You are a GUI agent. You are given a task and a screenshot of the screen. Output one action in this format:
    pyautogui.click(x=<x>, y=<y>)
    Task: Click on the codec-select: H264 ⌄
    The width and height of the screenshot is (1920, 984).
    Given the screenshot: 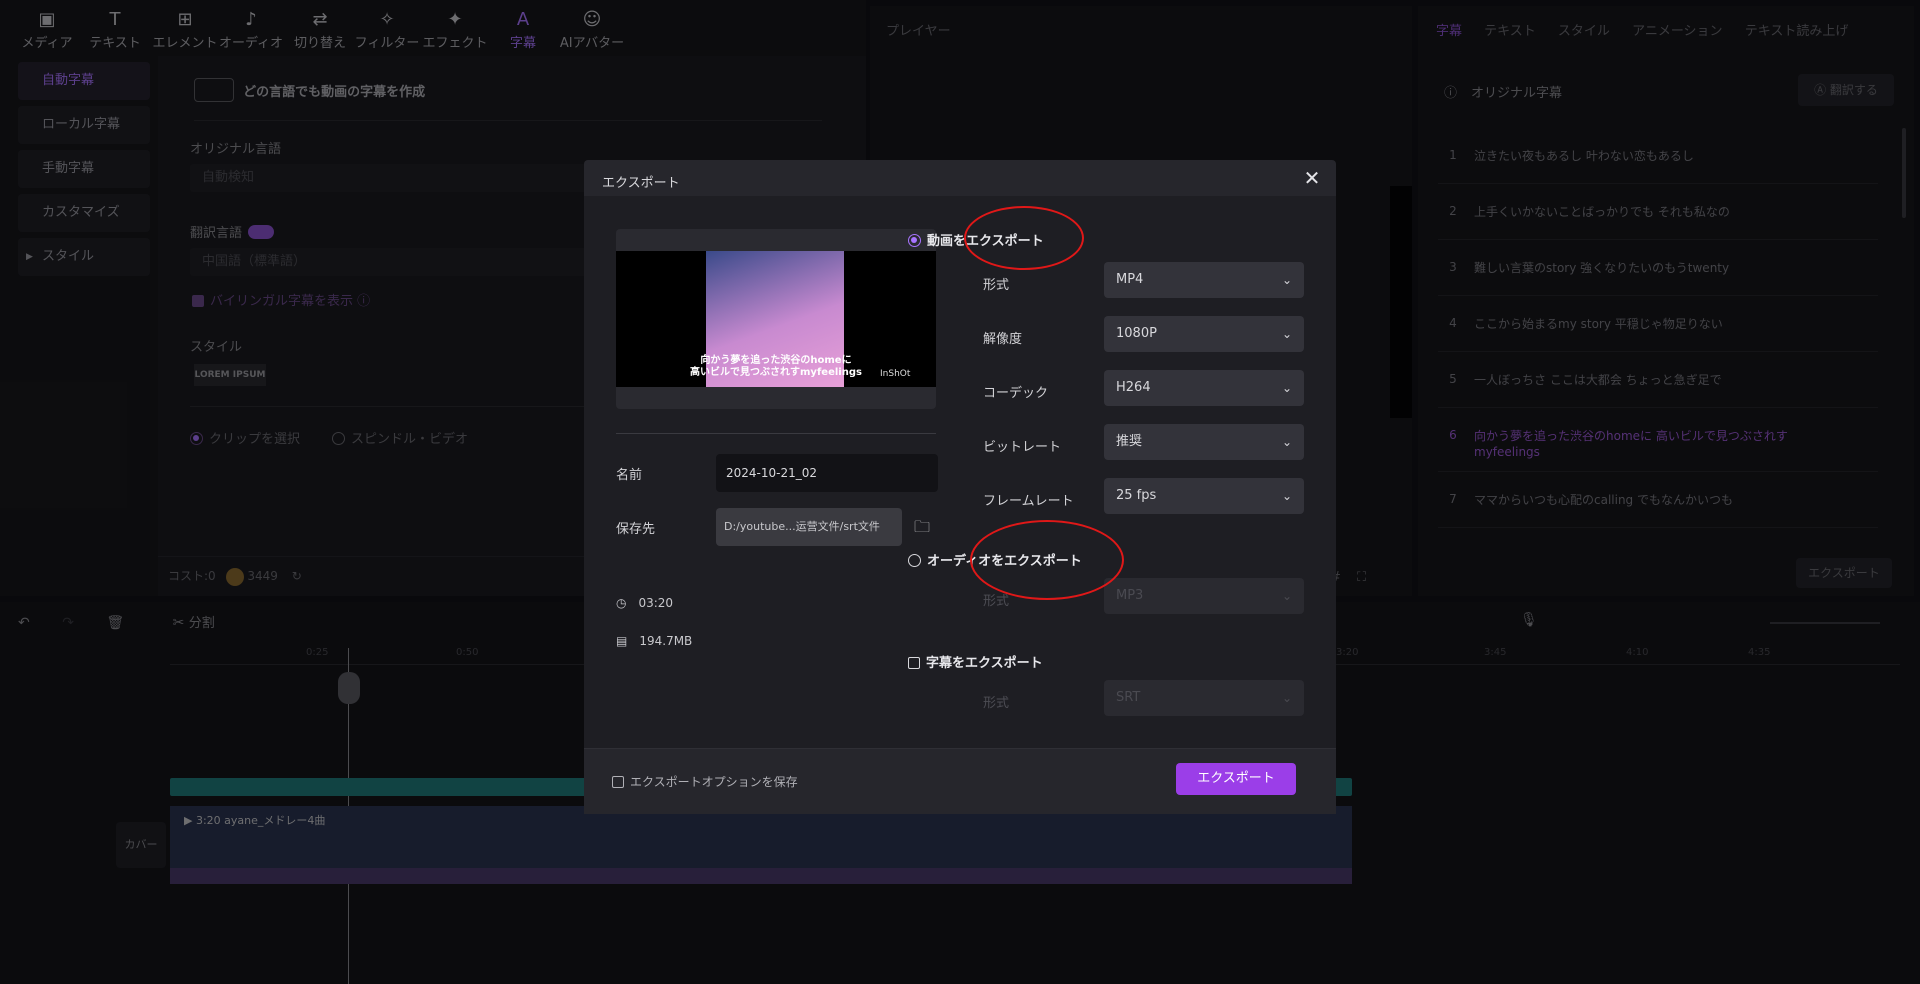 What is the action you would take?
    pyautogui.click(x=1204, y=388)
    